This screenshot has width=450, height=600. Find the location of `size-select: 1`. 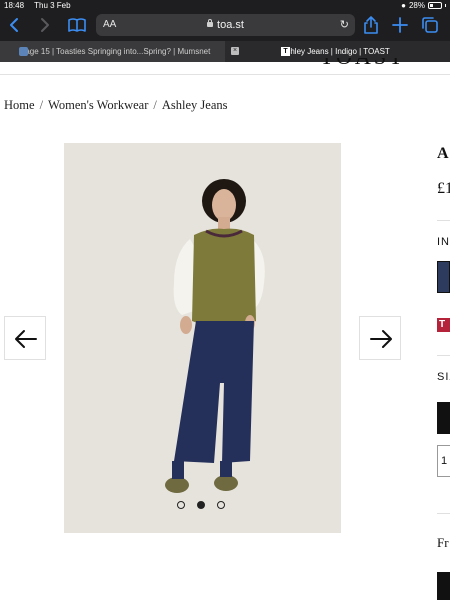

size-select: 1 is located at coordinates (443, 461).